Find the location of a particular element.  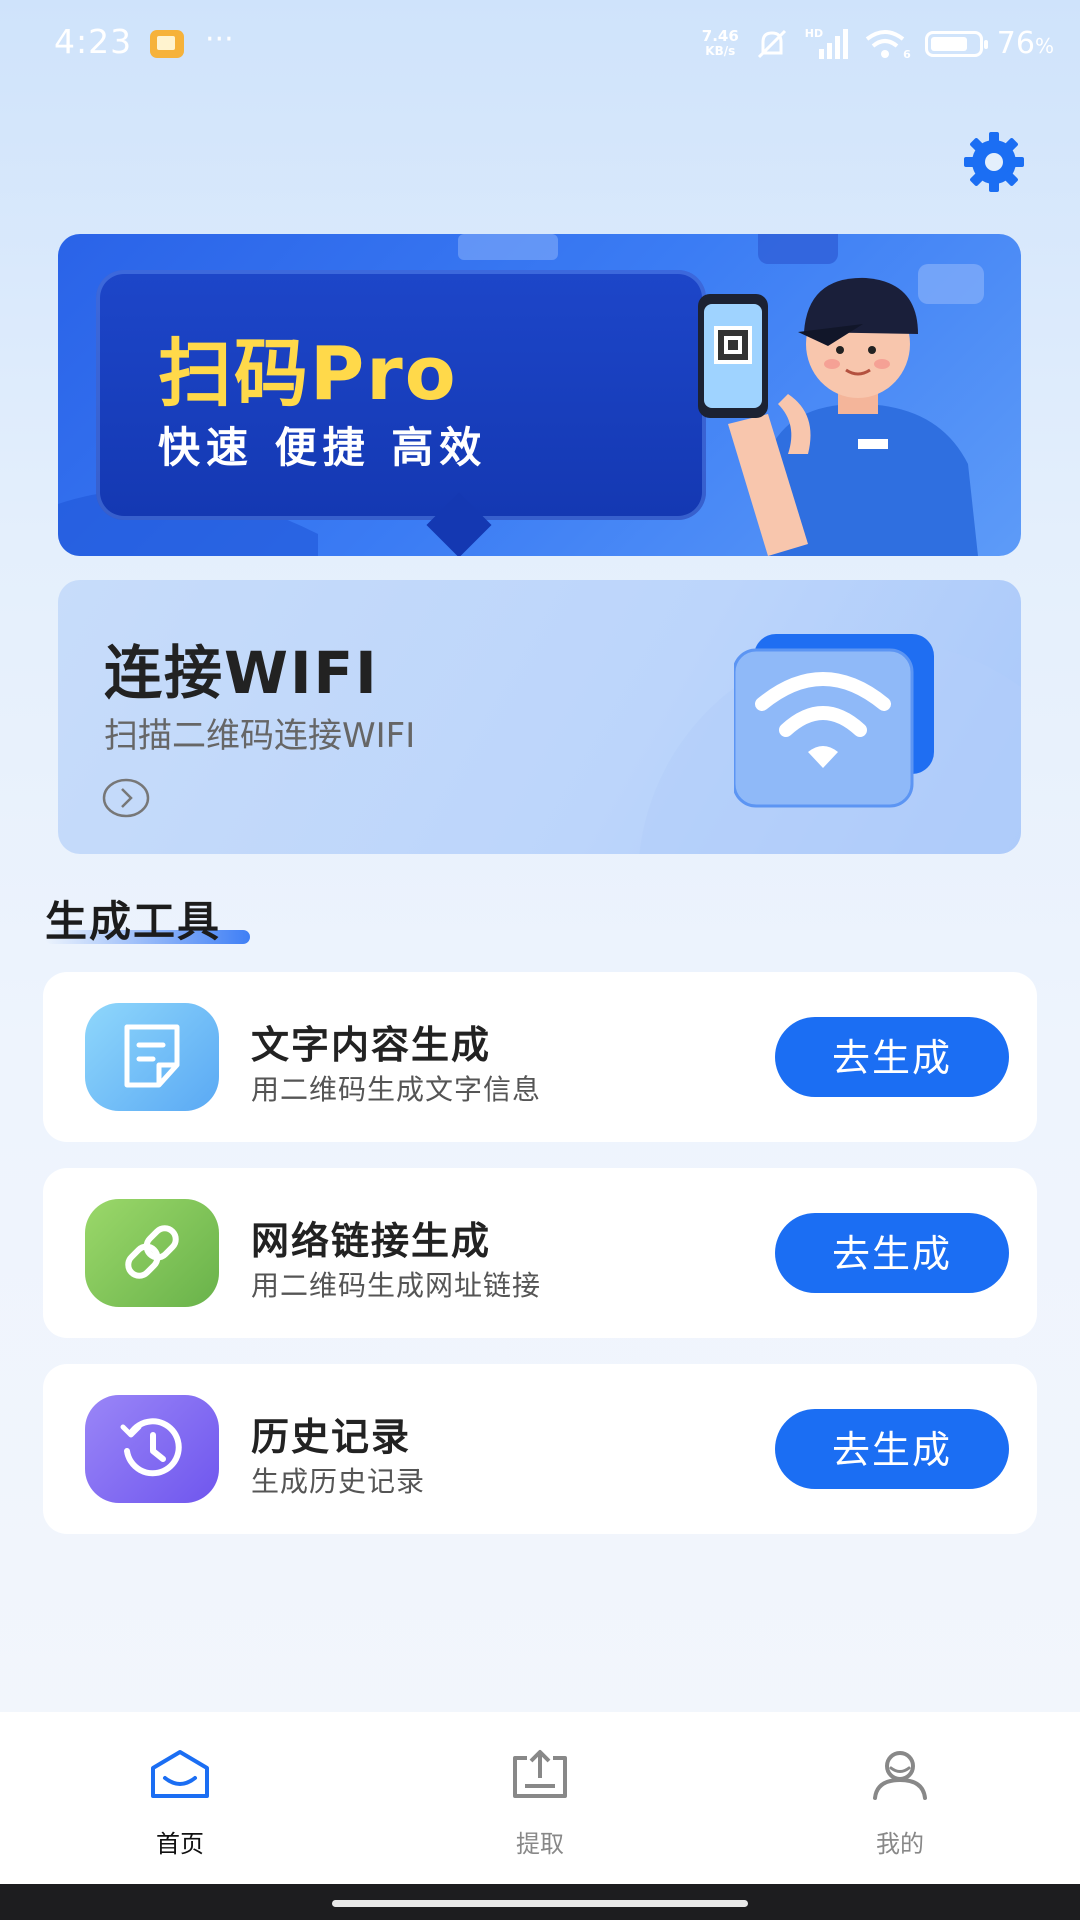

link-icon is located at coordinates (152, 1253).